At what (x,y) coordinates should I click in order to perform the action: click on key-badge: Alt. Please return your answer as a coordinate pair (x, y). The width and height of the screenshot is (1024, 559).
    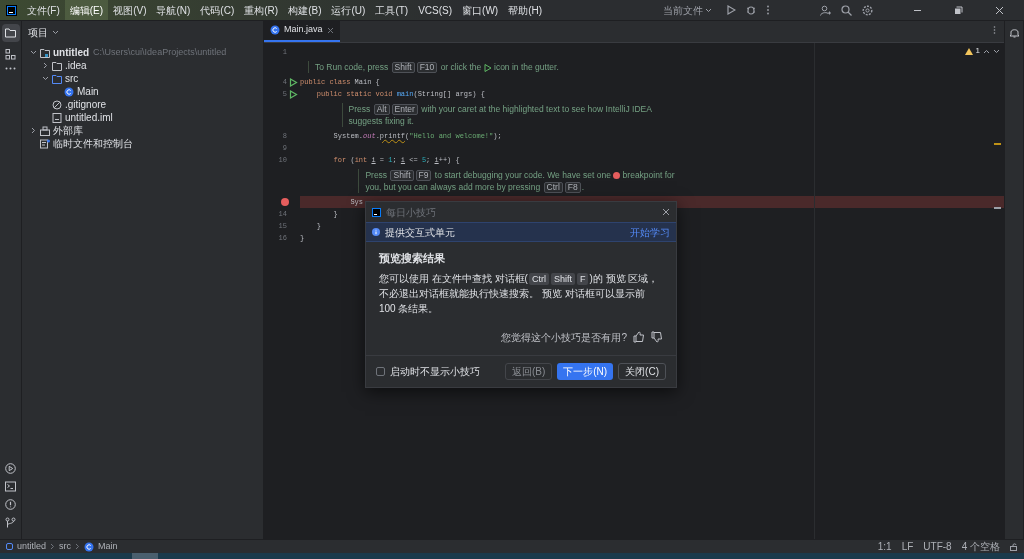
    Looking at the image, I should click on (381, 109).